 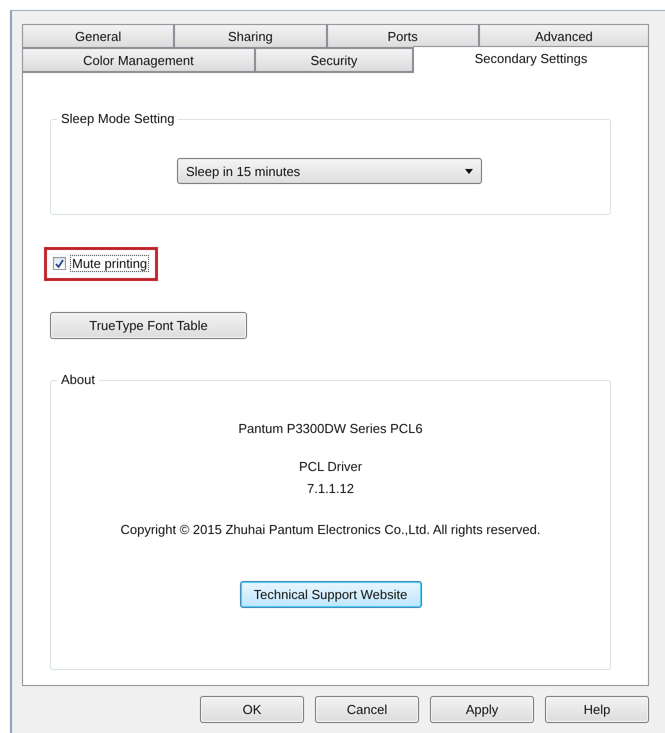 I want to click on tab: Secondary Settings, so click(x=530, y=59).